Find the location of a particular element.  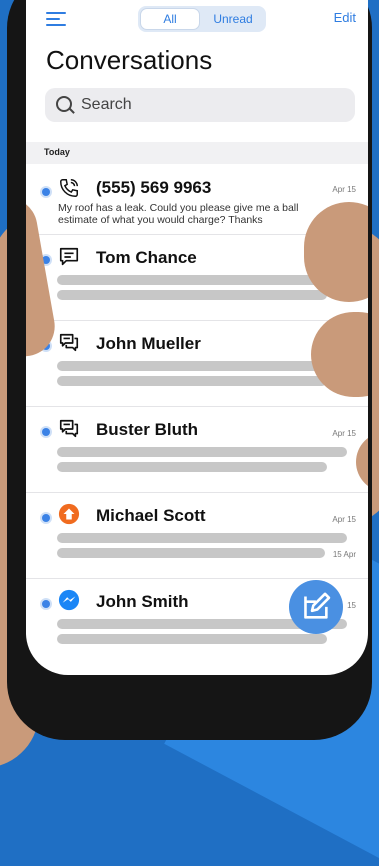

compose-icon is located at coordinates (317, 605).